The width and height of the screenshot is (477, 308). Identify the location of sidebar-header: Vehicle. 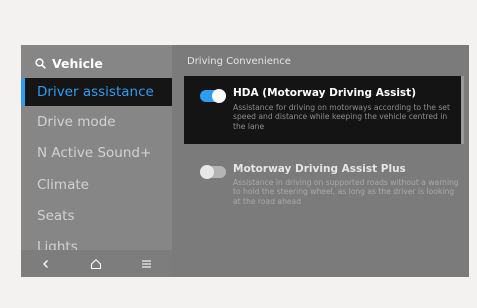
(69, 63).